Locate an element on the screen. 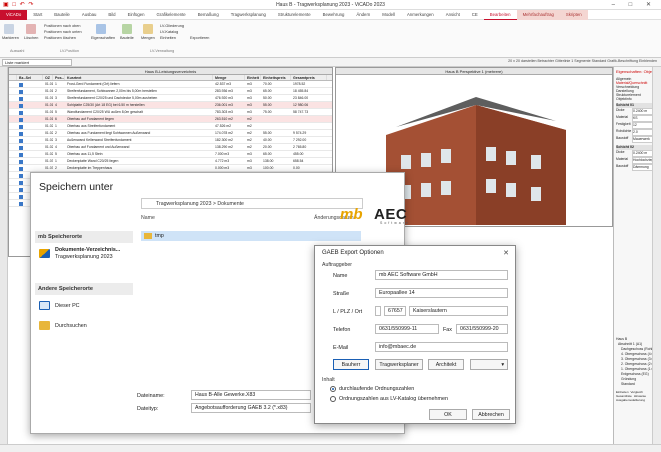 The height and width of the screenshot is (452, 661). email-field: info@mbaec.de is located at coordinates (441, 347).